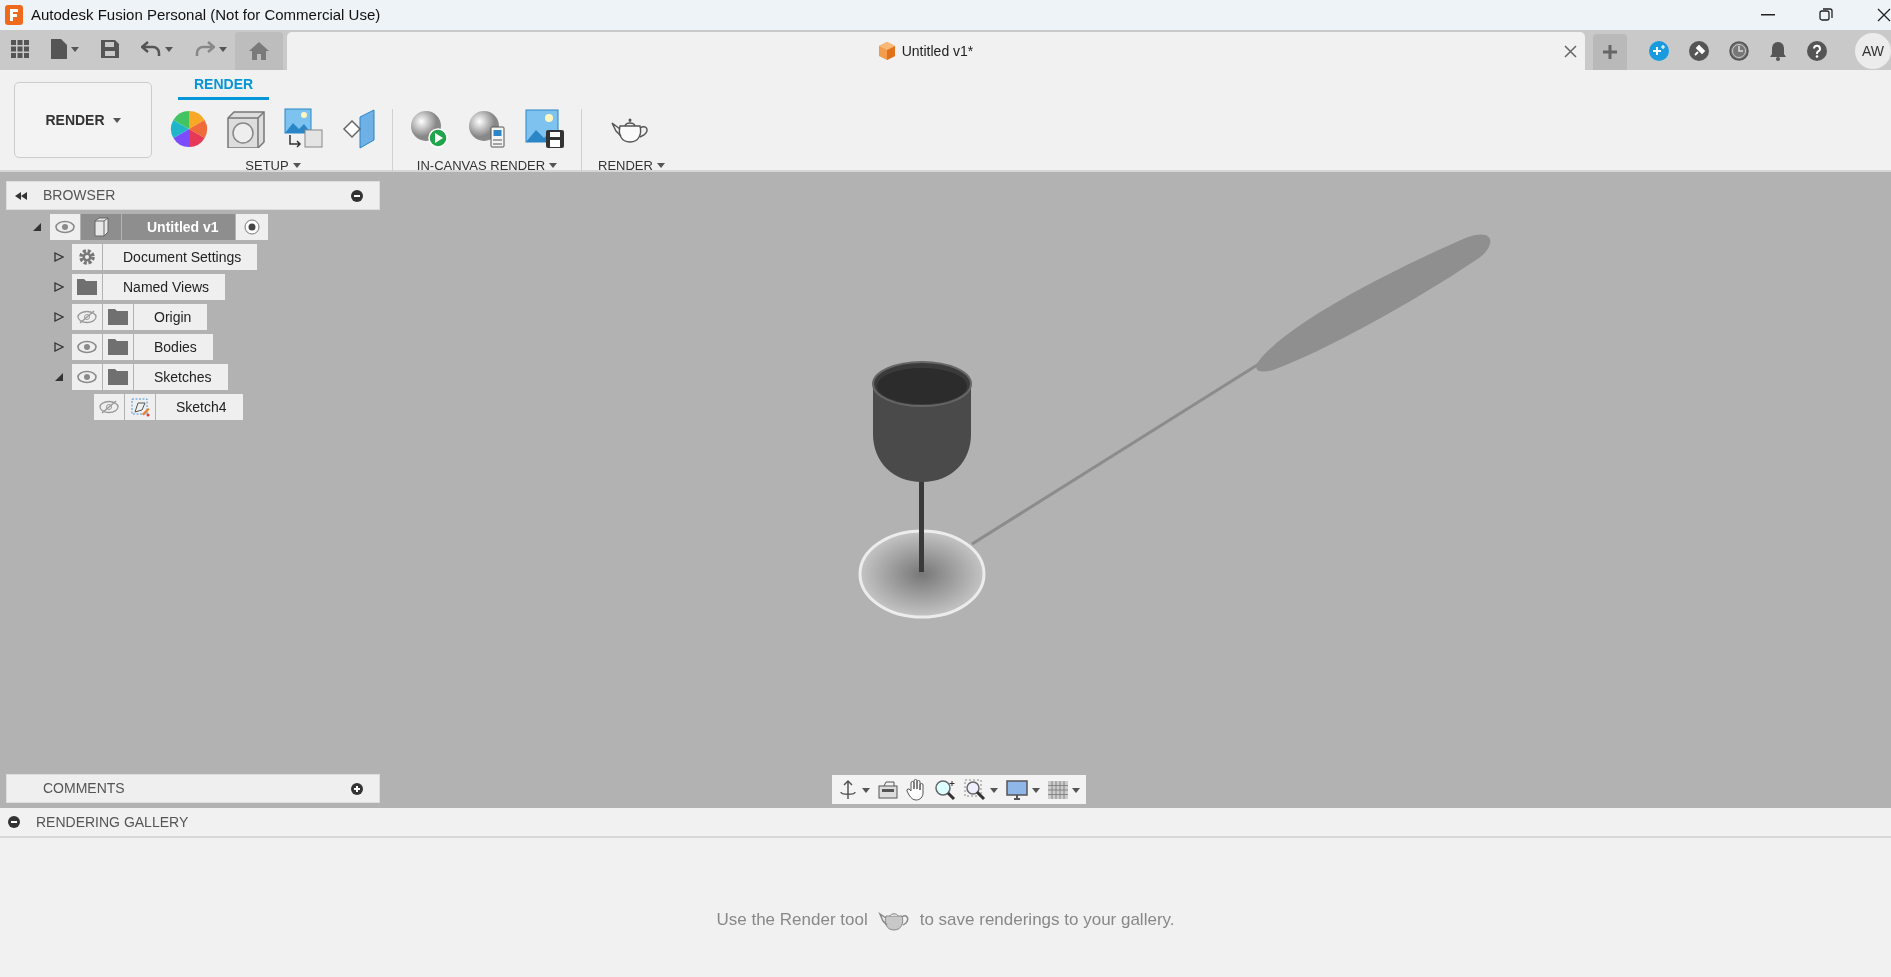 This screenshot has height=977, width=1891. What do you see at coordinates (304, 129) in the screenshot?
I see `image-to-box-icon` at bounding box center [304, 129].